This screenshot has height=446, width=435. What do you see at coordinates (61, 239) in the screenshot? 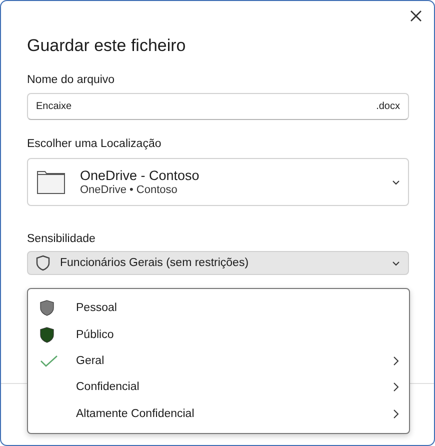
I see `field-label: Sensibilidade` at bounding box center [61, 239].